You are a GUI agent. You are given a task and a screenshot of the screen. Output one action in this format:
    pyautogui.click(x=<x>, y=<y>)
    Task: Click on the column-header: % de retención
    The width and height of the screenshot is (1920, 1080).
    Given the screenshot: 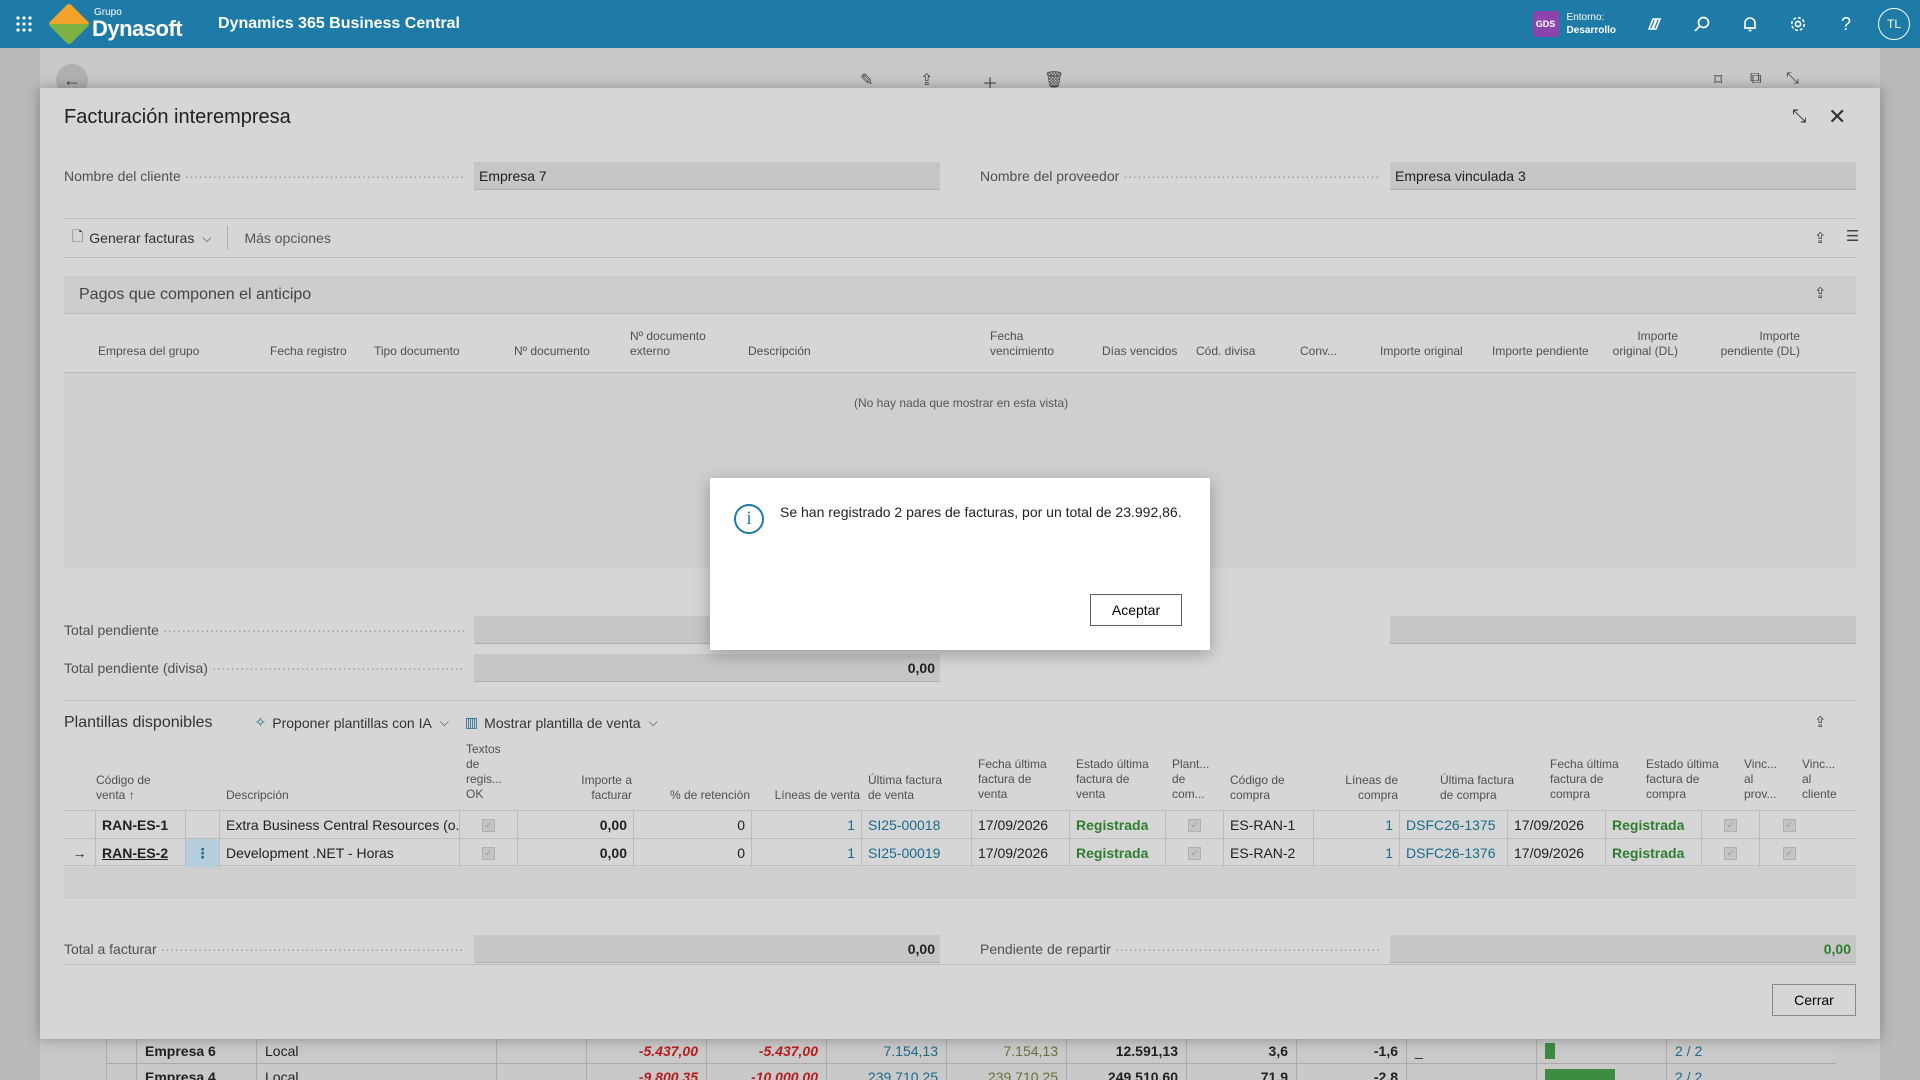 What is the action you would take?
    pyautogui.click(x=702, y=795)
    